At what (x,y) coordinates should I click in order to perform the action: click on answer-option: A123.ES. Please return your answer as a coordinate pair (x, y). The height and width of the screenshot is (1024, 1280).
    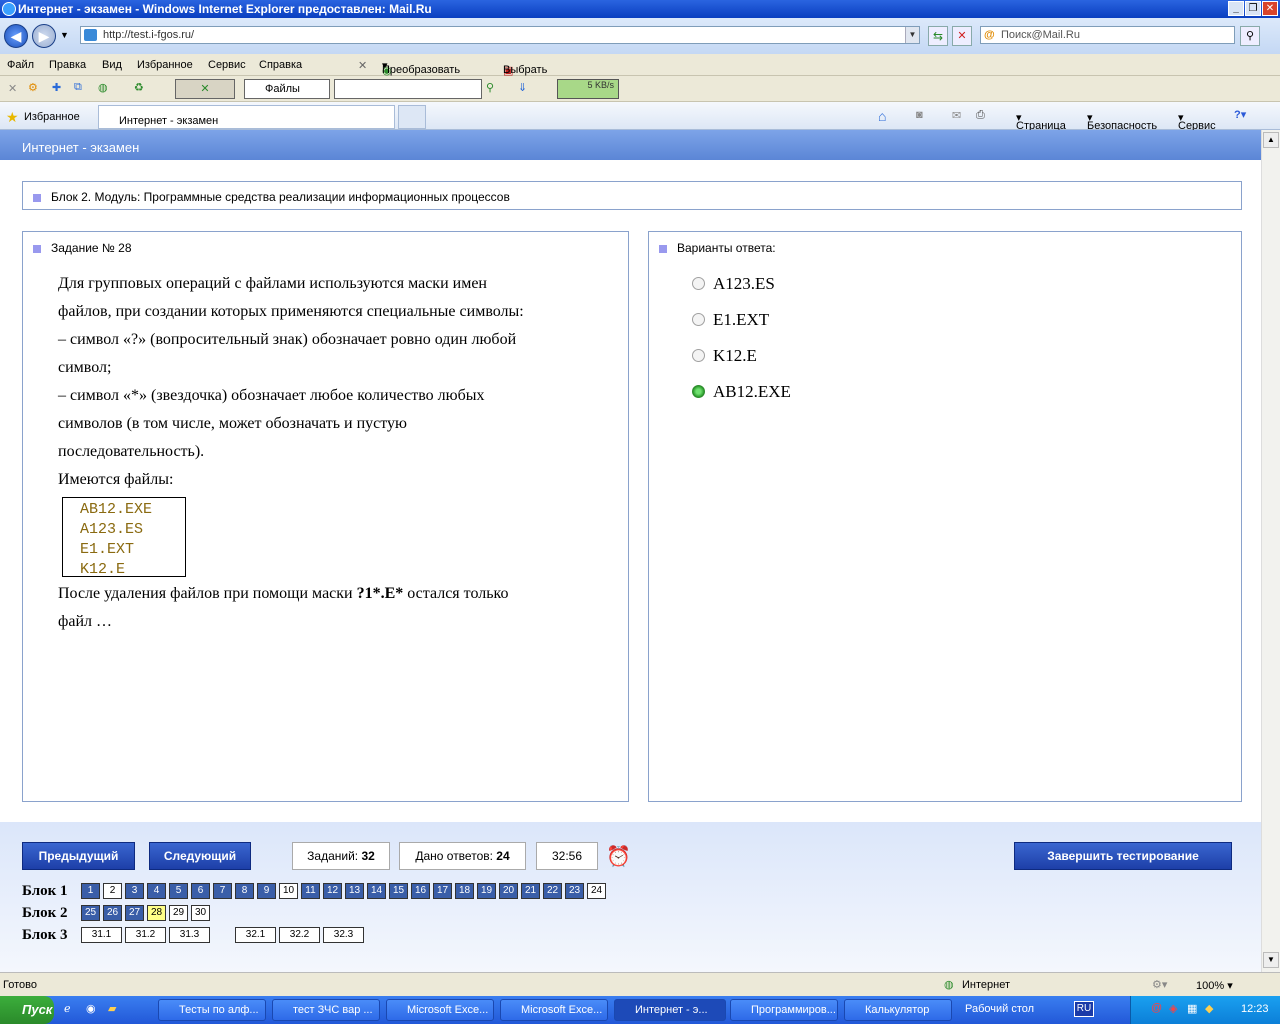
    Looking at the image, I should click on (733, 284).